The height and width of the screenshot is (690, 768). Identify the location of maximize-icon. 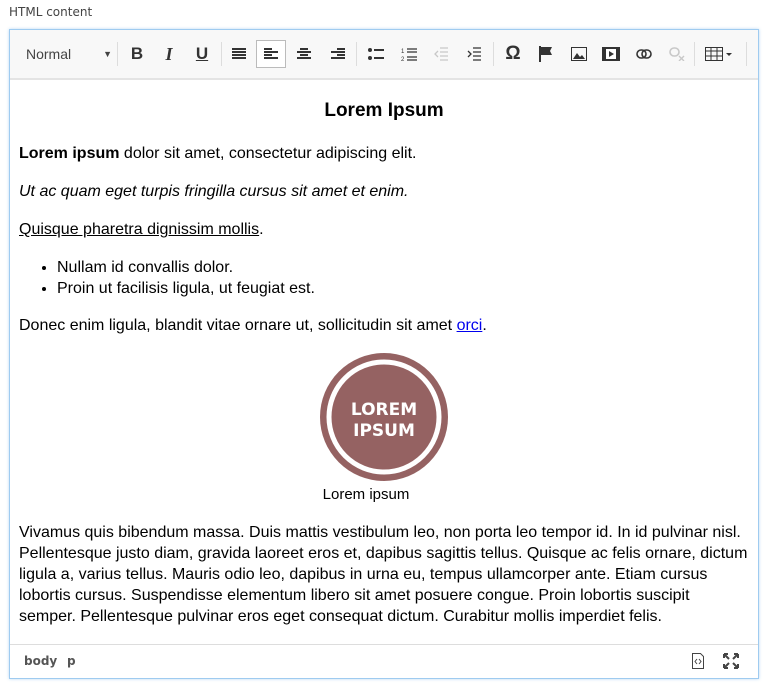
(731, 663).